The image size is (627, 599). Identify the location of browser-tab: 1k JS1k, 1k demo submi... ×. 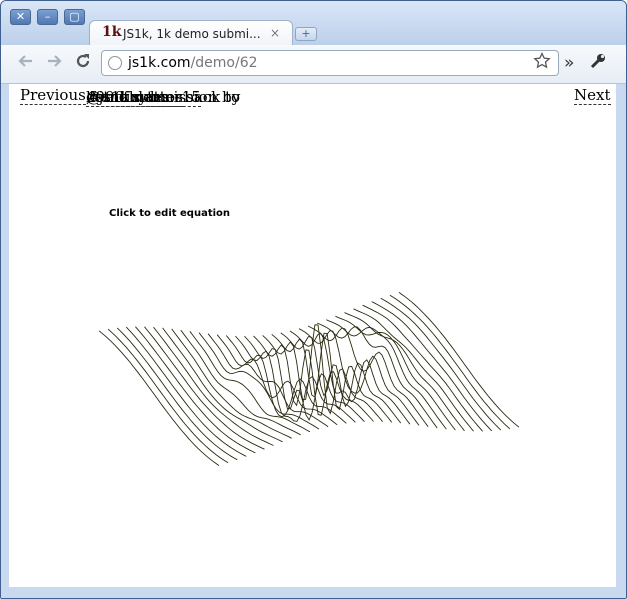
(191, 33).